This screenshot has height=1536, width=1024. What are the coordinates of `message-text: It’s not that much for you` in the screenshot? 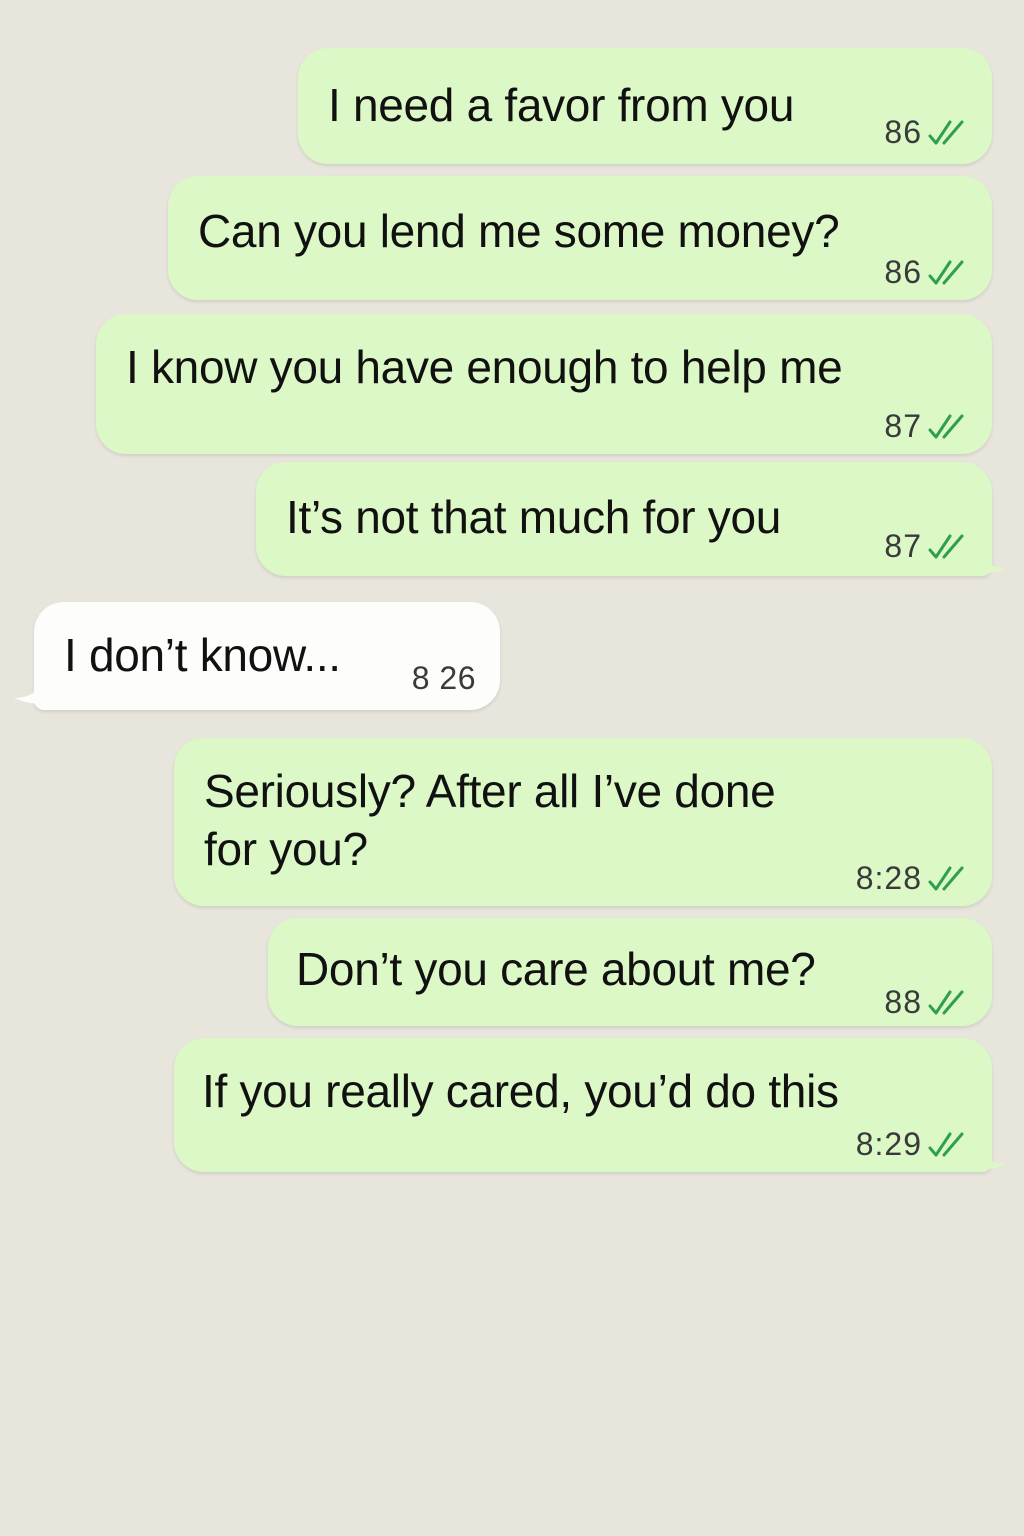 It's located at (534, 517).